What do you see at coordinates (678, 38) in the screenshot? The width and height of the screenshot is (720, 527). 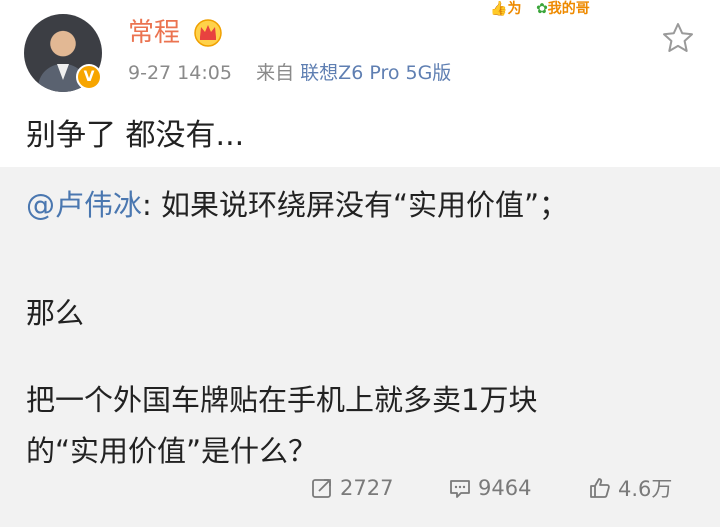 I see `favorite-star-icon` at bounding box center [678, 38].